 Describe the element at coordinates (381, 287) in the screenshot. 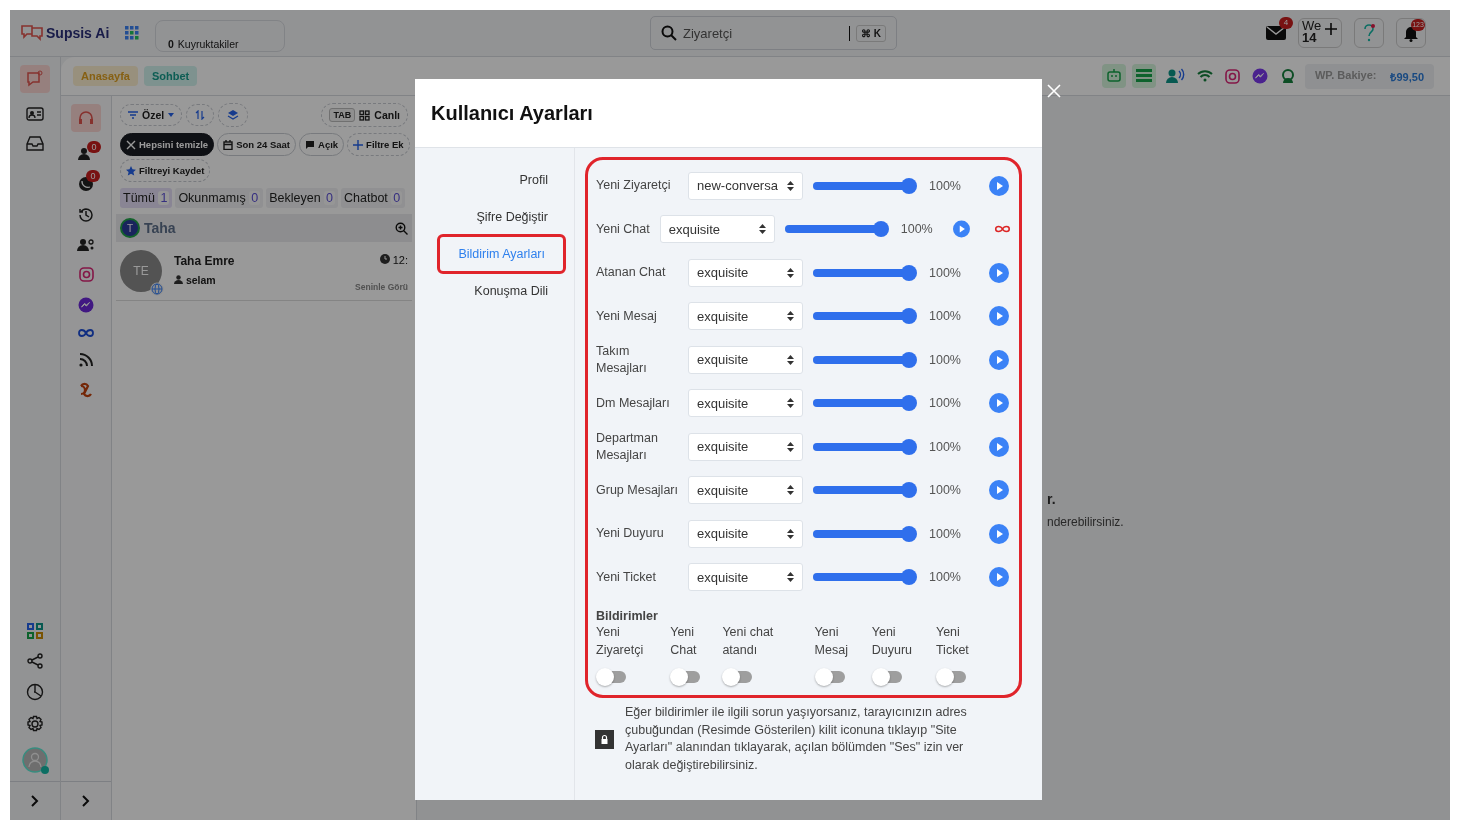

I see `conversation-note: Seninle Görü` at that location.